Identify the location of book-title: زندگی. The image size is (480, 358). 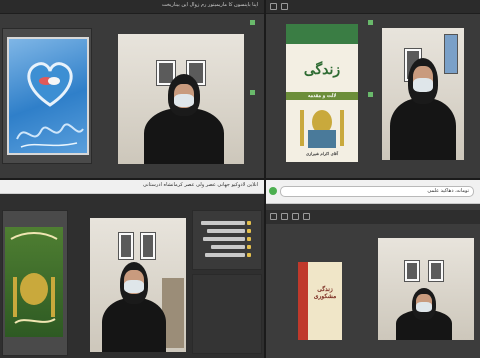
(322, 70).